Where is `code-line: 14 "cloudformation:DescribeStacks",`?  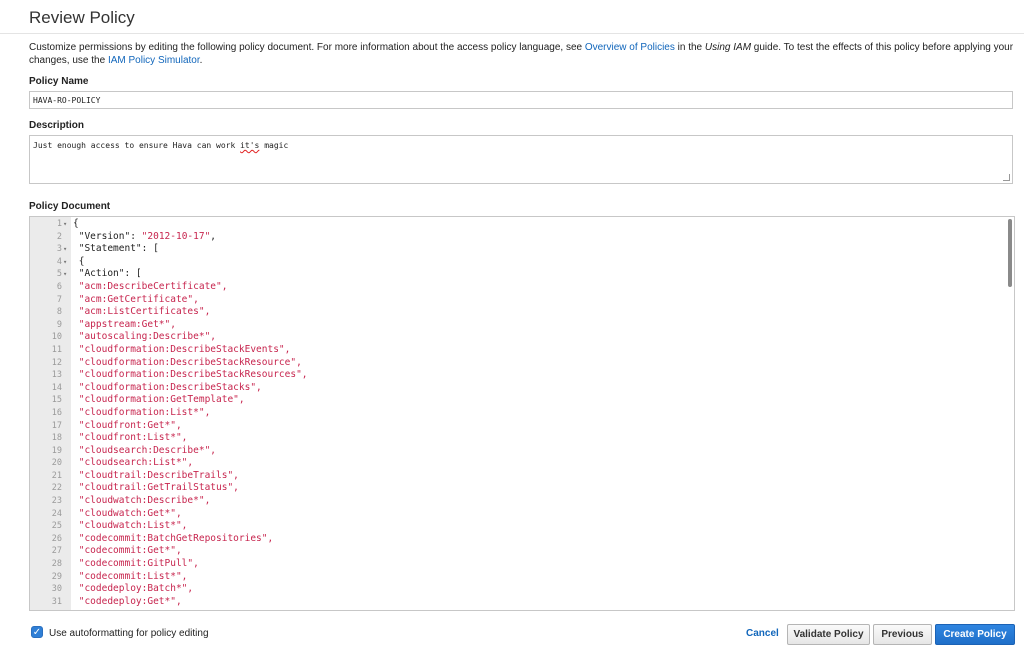
code-line: 14 "cloudformation:DescribeStacks", is located at coordinates (515, 388).